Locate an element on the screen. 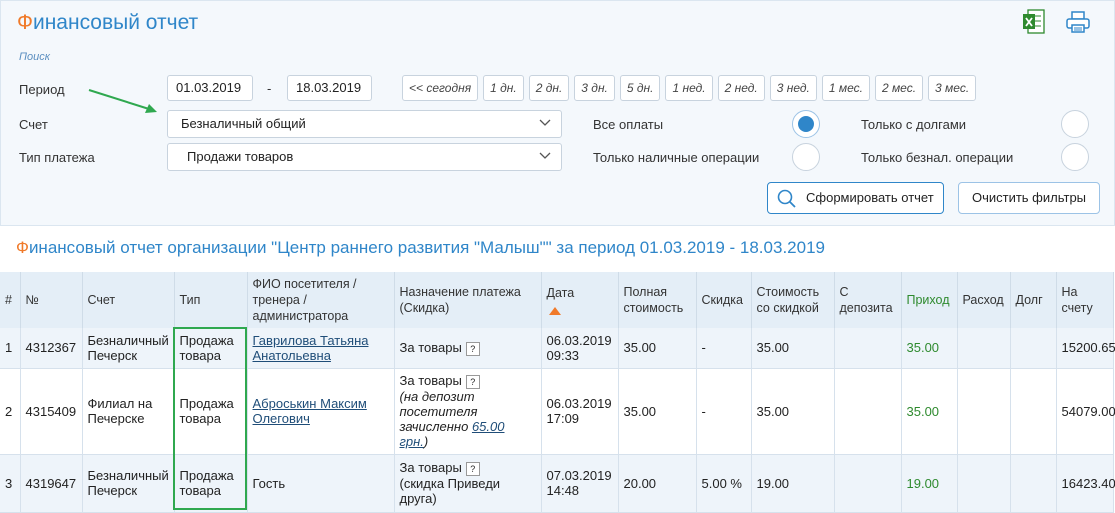  quick-period-1d: 1 дн. is located at coordinates (503, 88).